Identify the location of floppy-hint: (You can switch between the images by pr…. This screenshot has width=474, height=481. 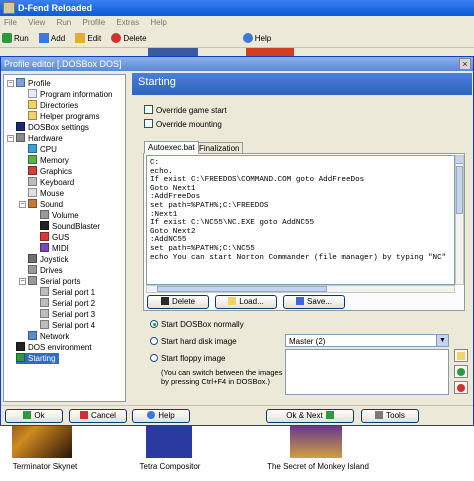
(222, 377).